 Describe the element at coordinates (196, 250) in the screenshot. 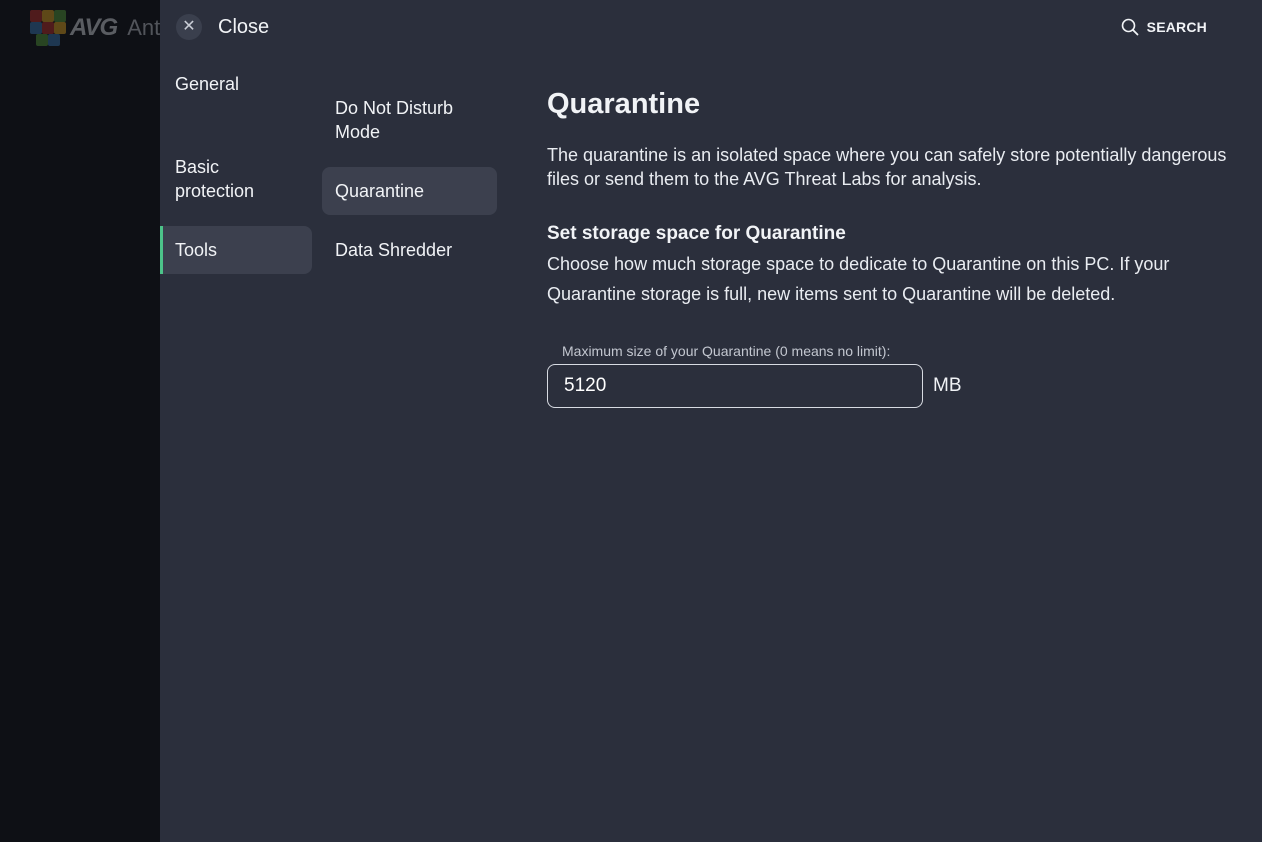

I see `nav-item-label: Tools` at that location.